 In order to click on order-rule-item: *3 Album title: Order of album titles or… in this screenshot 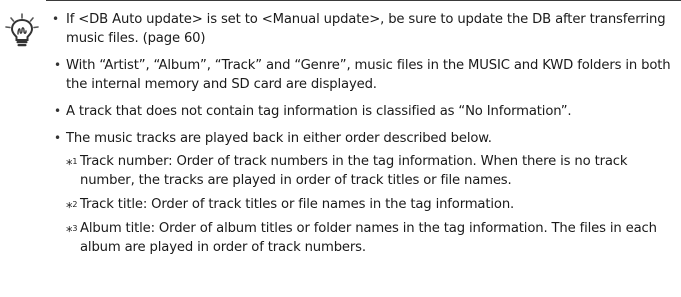, I will do `click(372, 238)`.